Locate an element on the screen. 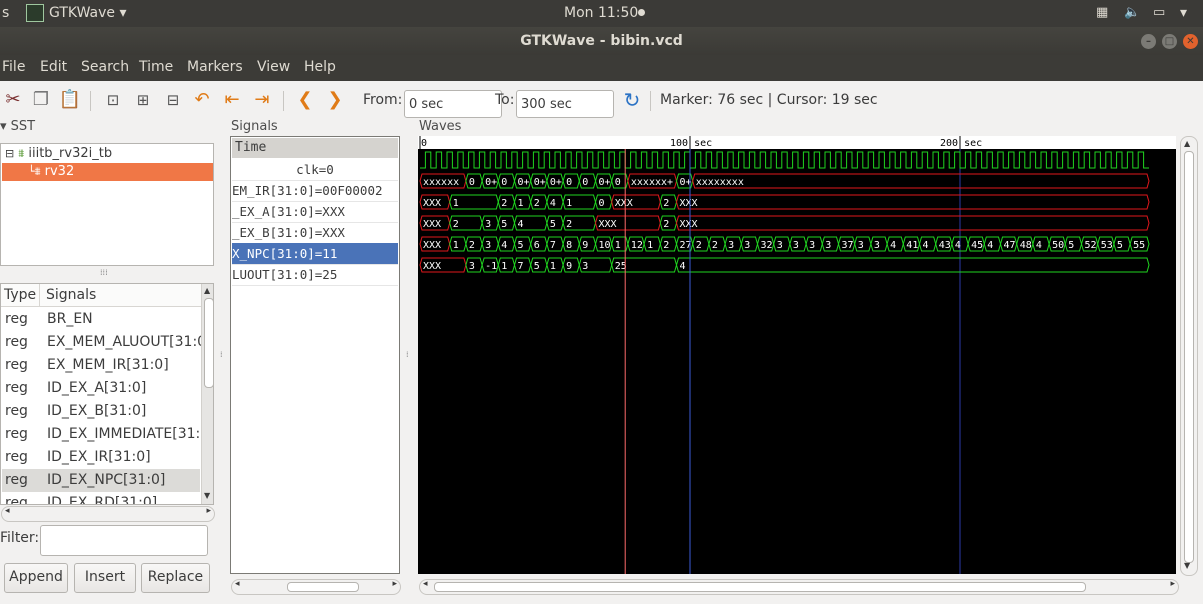 The image size is (1203, 604). column-header-signals: Signals is located at coordinates (71, 295).